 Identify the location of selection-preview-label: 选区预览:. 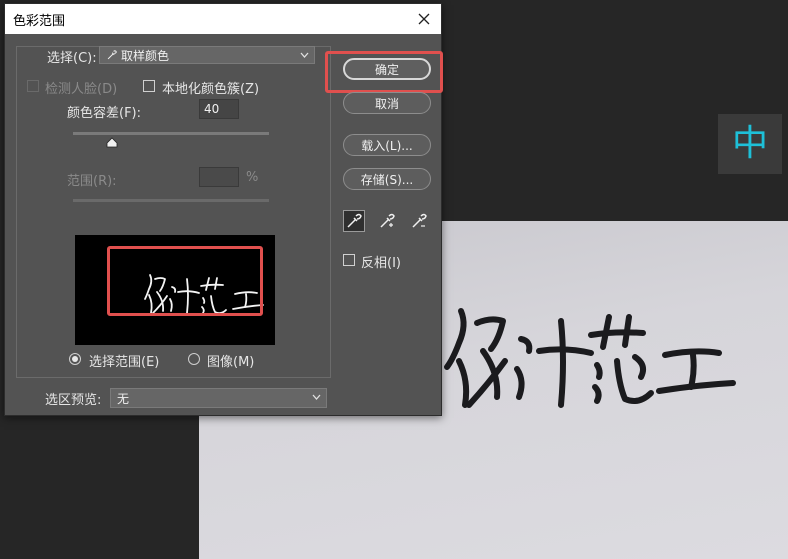
(73, 400).